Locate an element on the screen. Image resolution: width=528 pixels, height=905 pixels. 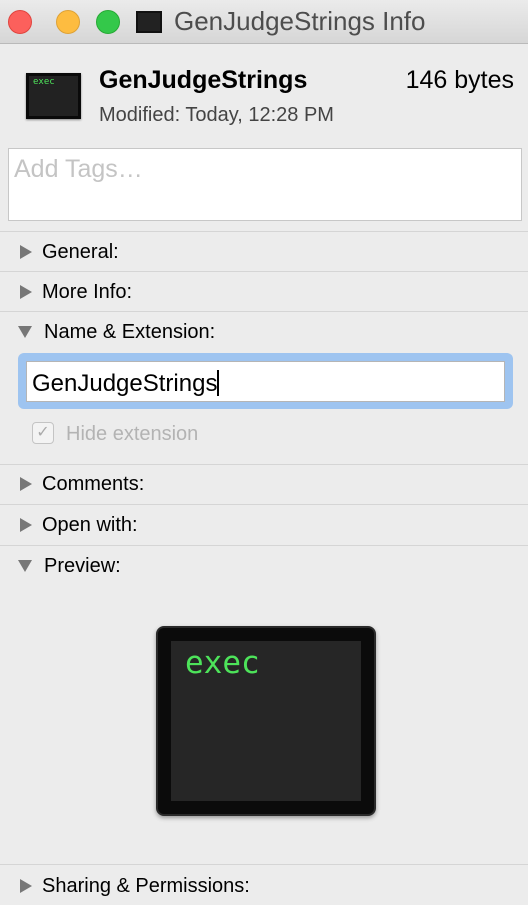
section-label: Preview: is located at coordinates (82, 565).